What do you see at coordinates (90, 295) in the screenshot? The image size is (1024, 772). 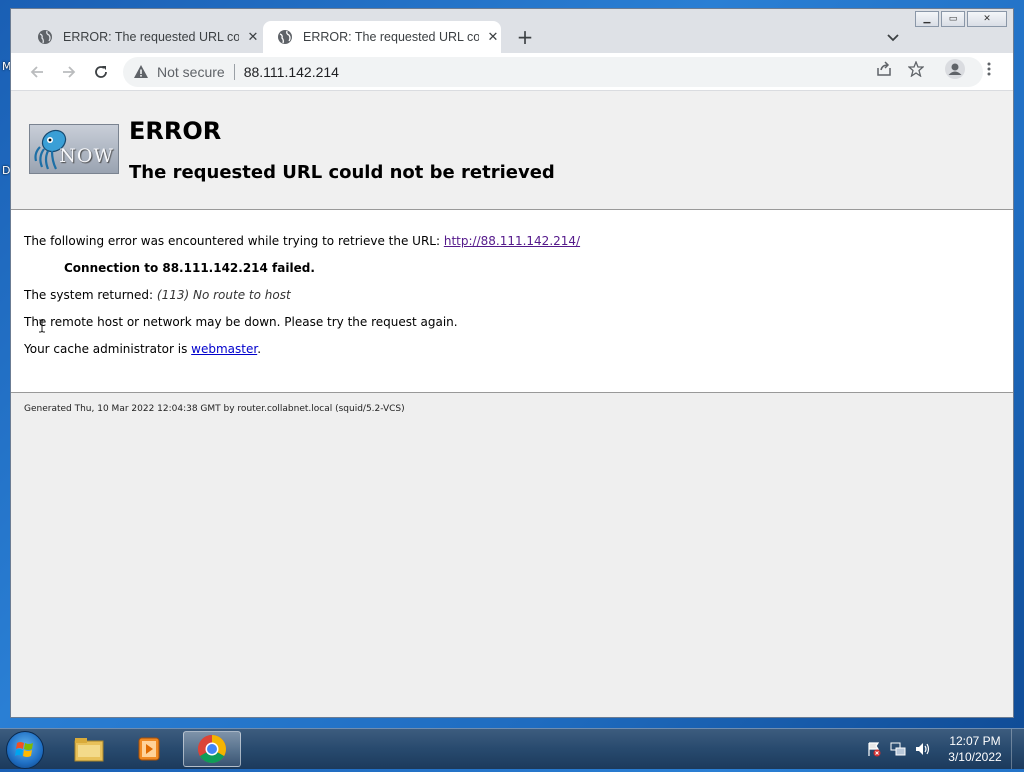 I see `system-returned-prefix: The system returned:` at bounding box center [90, 295].